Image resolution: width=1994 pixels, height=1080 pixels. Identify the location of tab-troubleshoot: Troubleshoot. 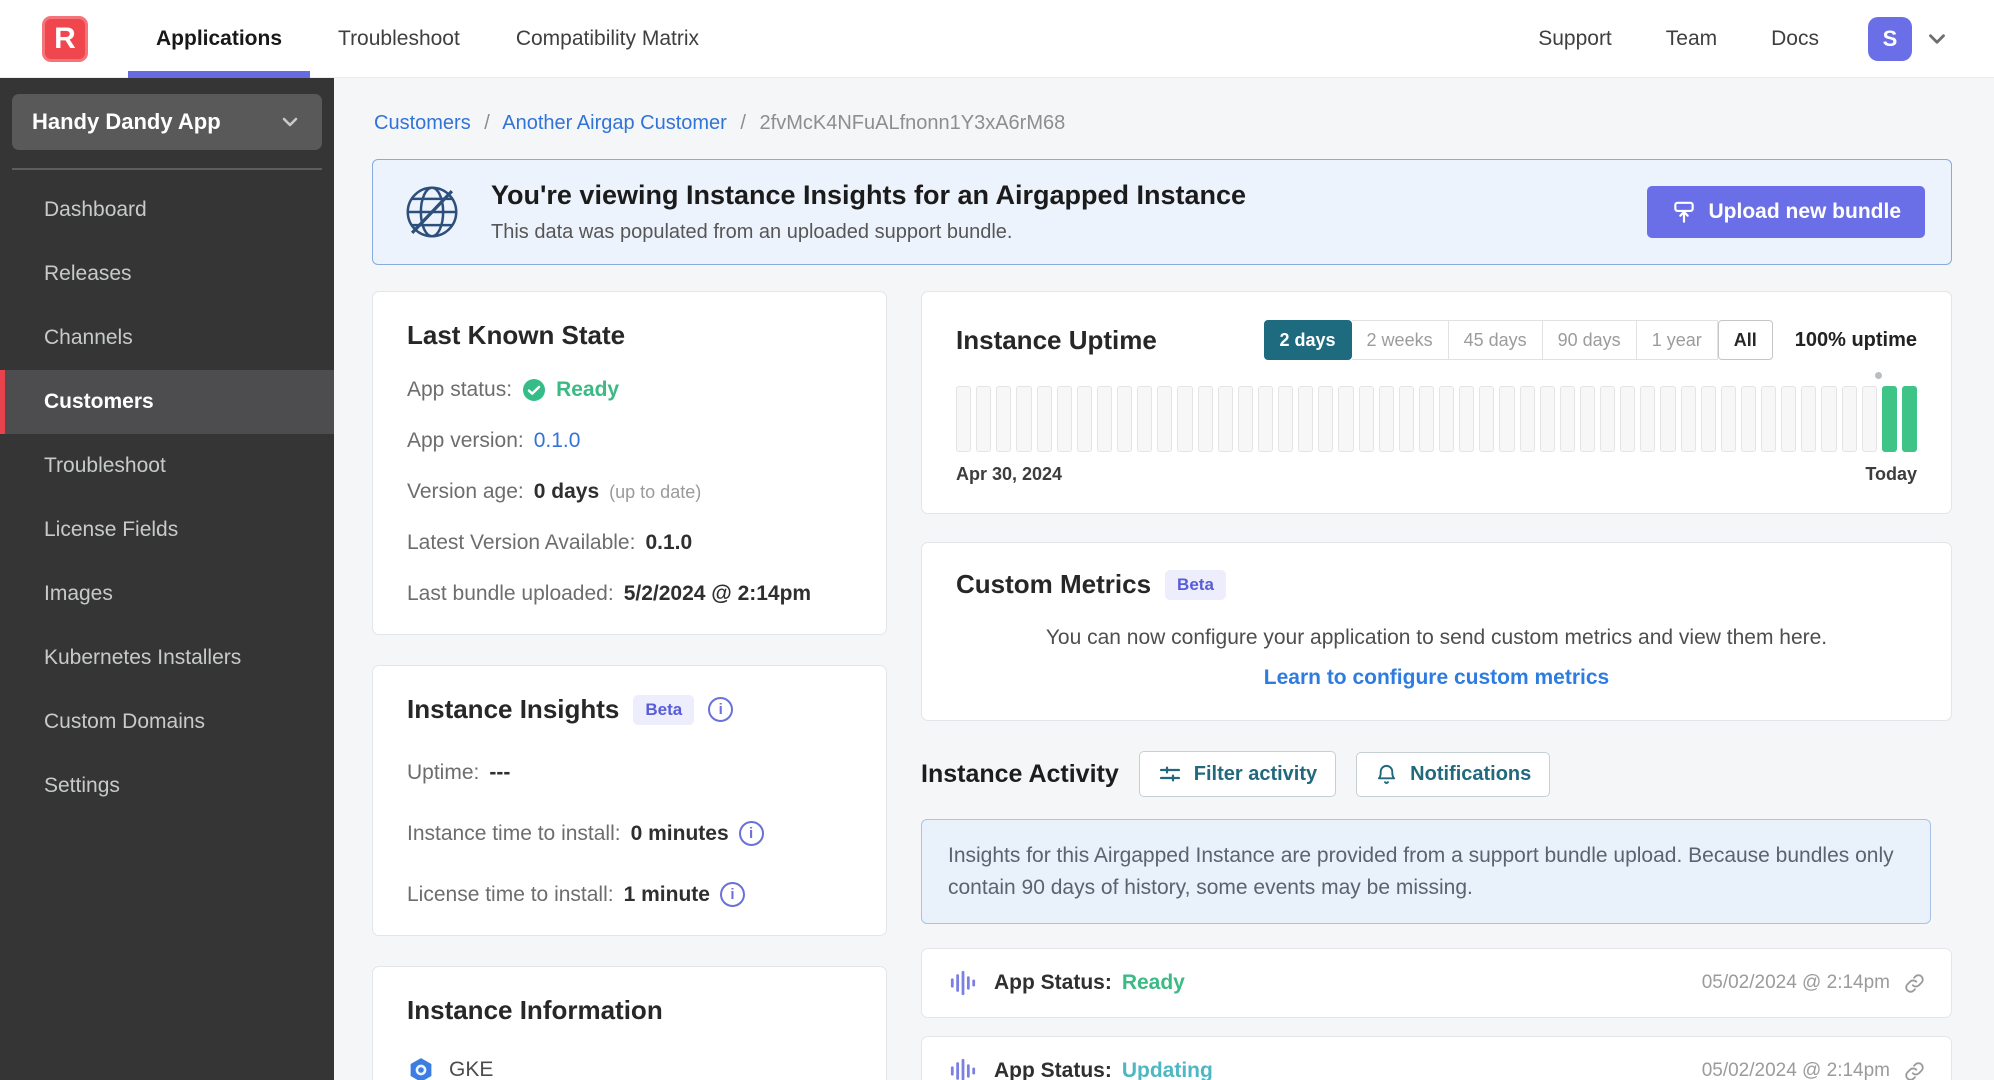
(399, 38).